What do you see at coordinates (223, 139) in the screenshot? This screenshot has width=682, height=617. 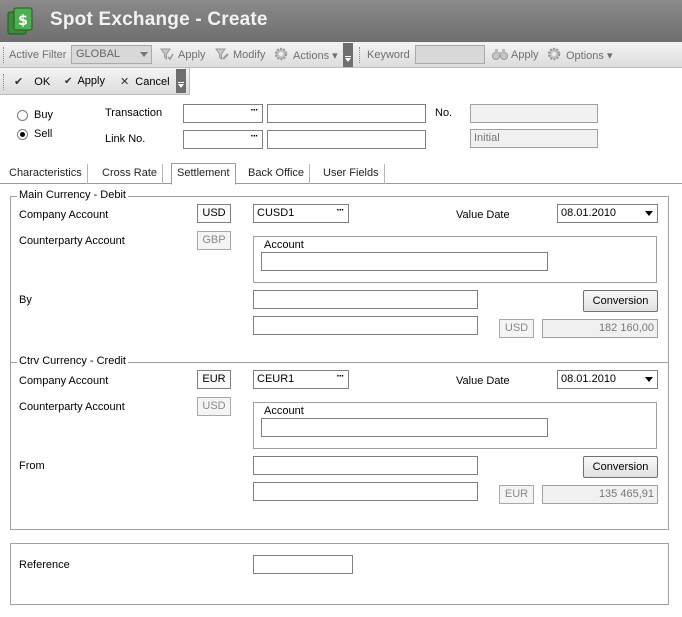 I see `link-no-code-field: ···` at bounding box center [223, 139].